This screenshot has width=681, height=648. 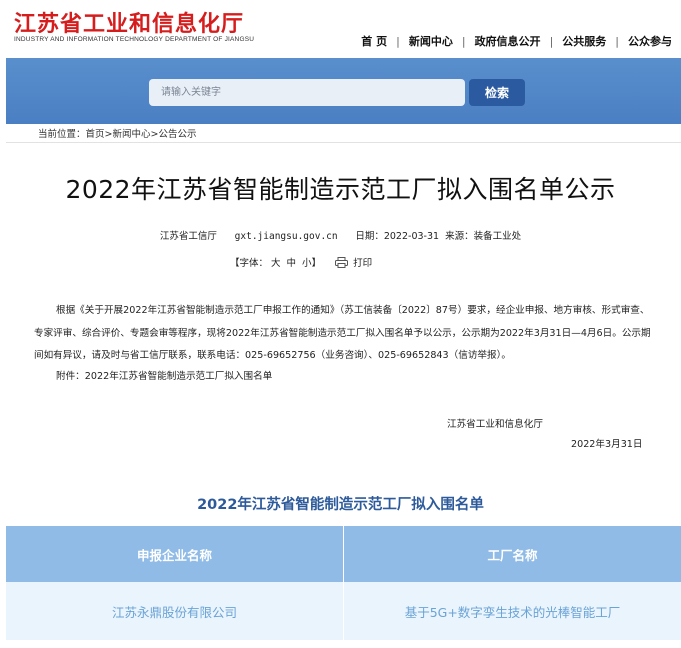 I want to click on font-size-medium: 中, so click(x=292, y=262).